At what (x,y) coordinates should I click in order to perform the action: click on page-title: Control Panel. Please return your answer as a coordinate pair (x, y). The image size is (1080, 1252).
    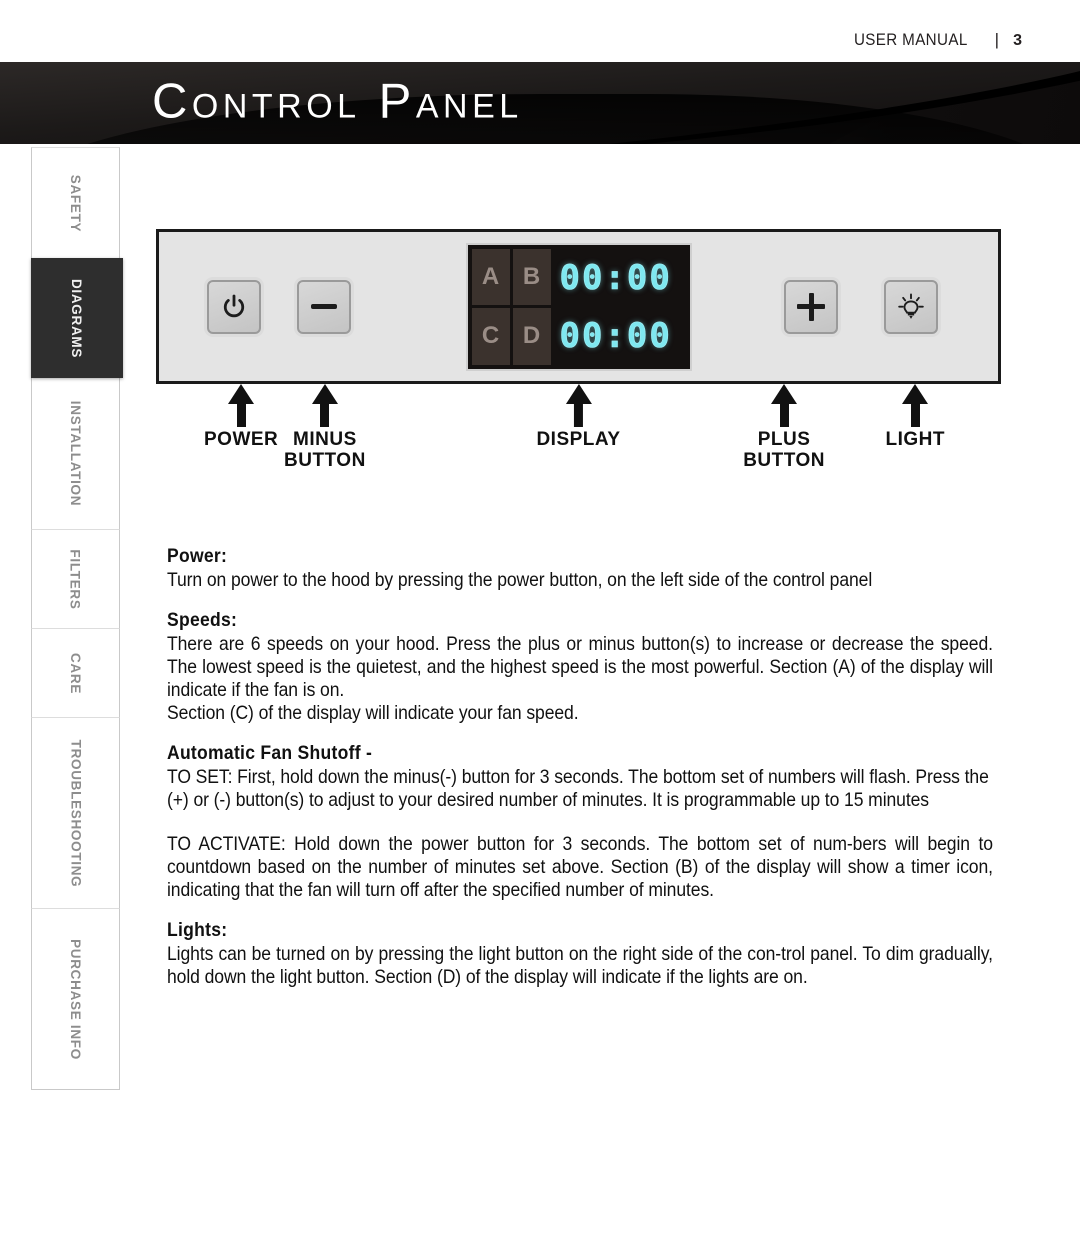
    Looking at the image, I should click on (337, 101).